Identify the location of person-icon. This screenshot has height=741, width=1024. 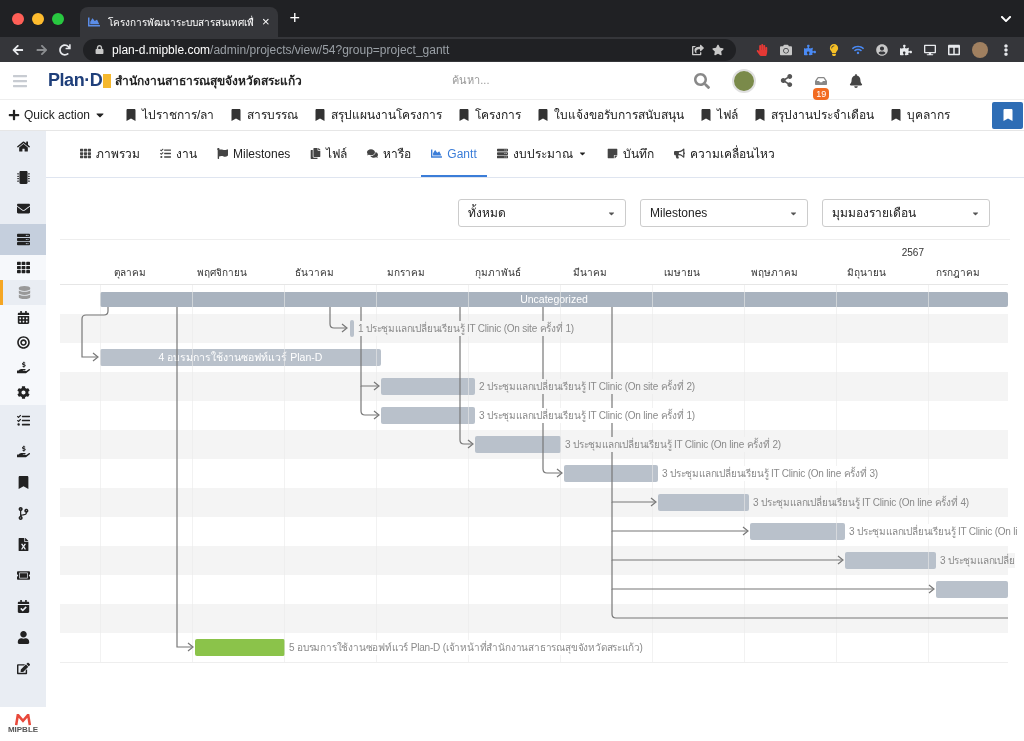
(23, 637).